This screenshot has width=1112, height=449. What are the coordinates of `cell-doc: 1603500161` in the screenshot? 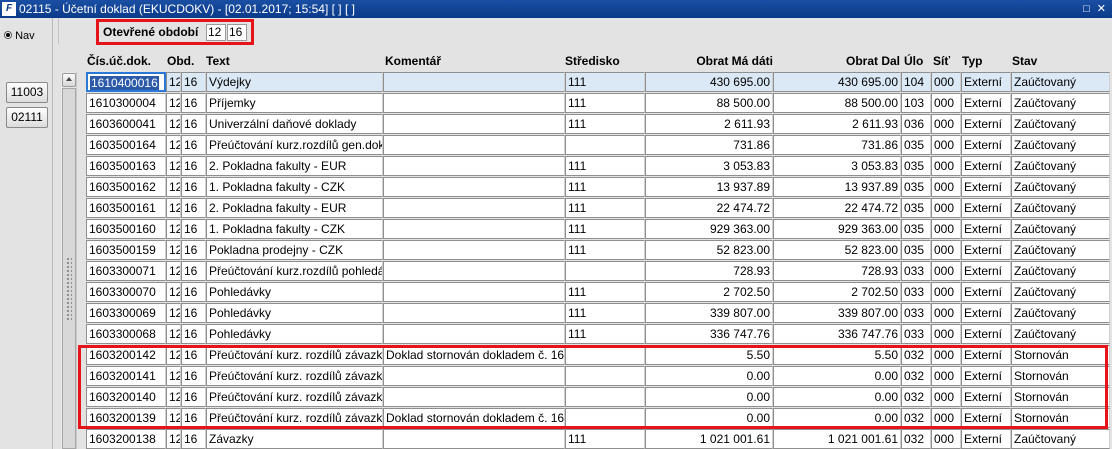 It's located at (126, 208).